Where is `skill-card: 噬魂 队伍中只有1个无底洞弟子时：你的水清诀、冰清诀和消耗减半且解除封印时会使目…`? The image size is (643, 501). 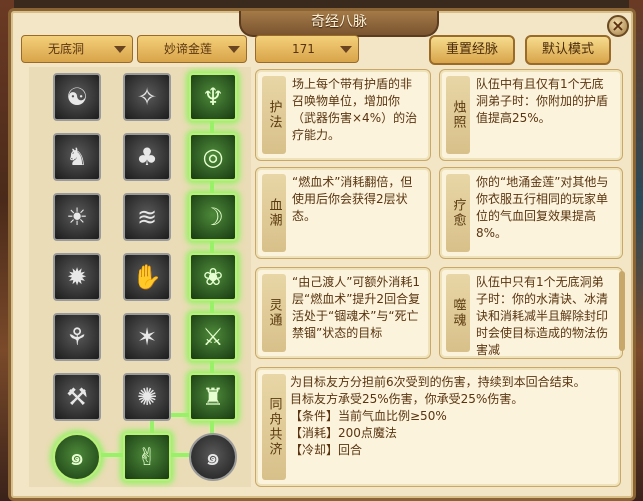 skill-card: 噬魂 队伍中只有1个无底洞弟子时：你的水清诀、冰清诀和消耗减半且解除封印时会使目… is located at coordinates (531, 313).